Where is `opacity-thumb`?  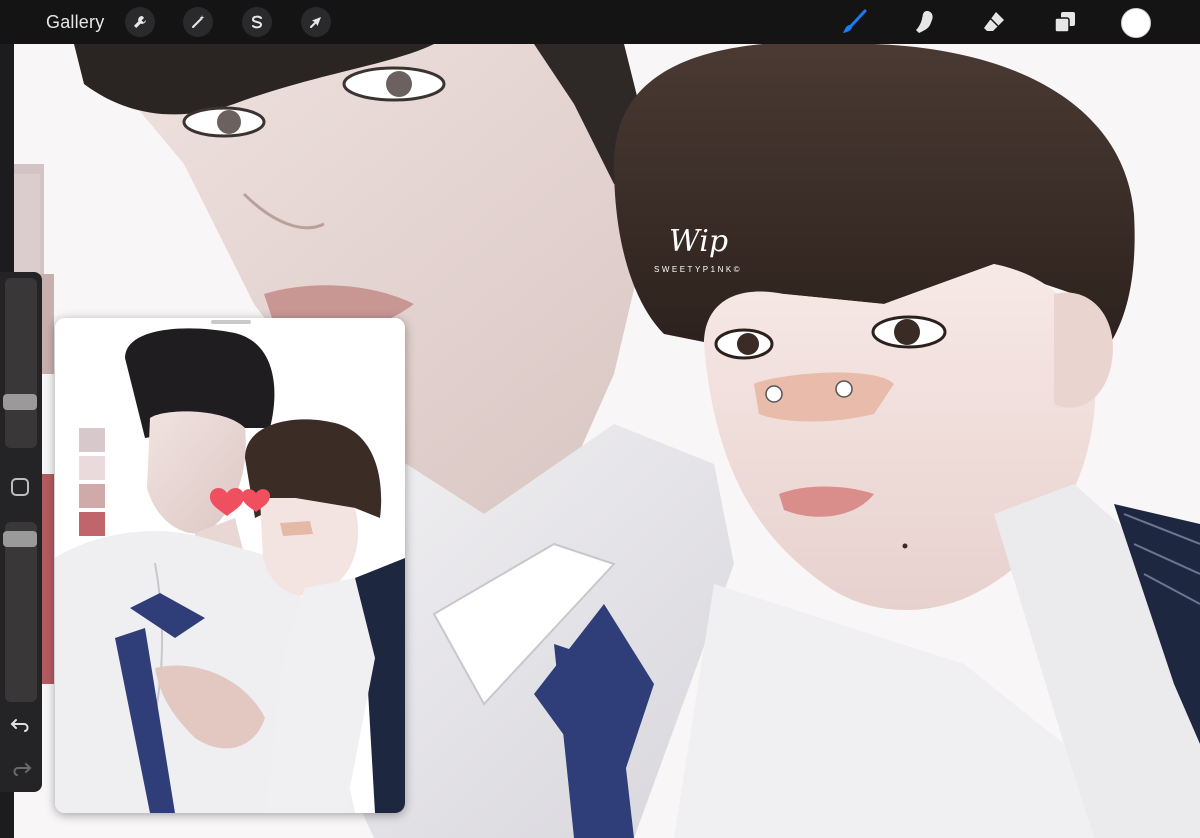 opacity-thumb is located at coordinates (20, 539).